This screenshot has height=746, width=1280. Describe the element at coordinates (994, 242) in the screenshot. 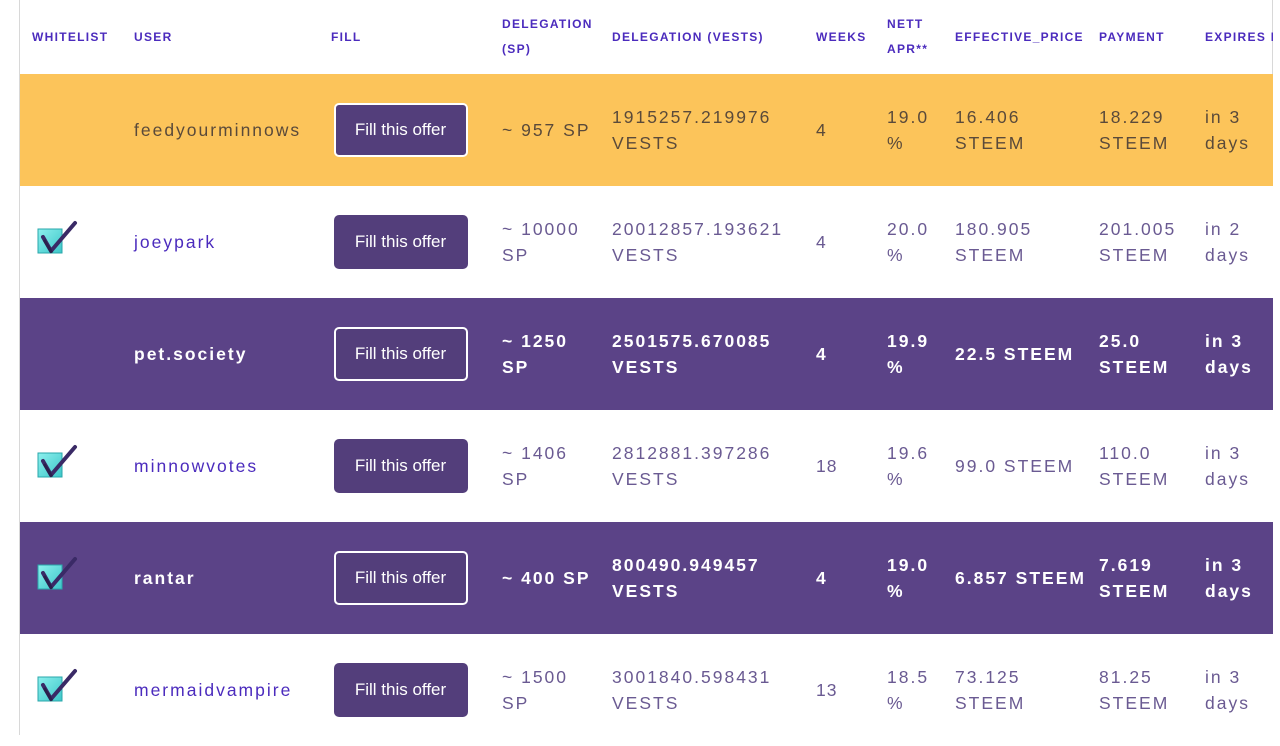

I see `effective-price: 180.905 STEEM` at that location.